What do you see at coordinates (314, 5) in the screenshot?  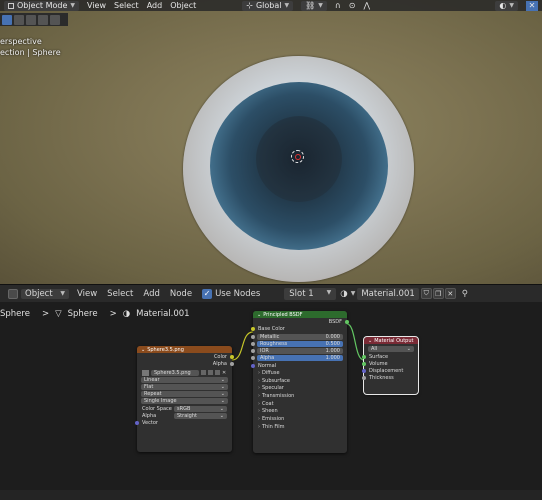 I see `pivot-dropdown: ⛓ ▼` at bounding box center [314, 5].